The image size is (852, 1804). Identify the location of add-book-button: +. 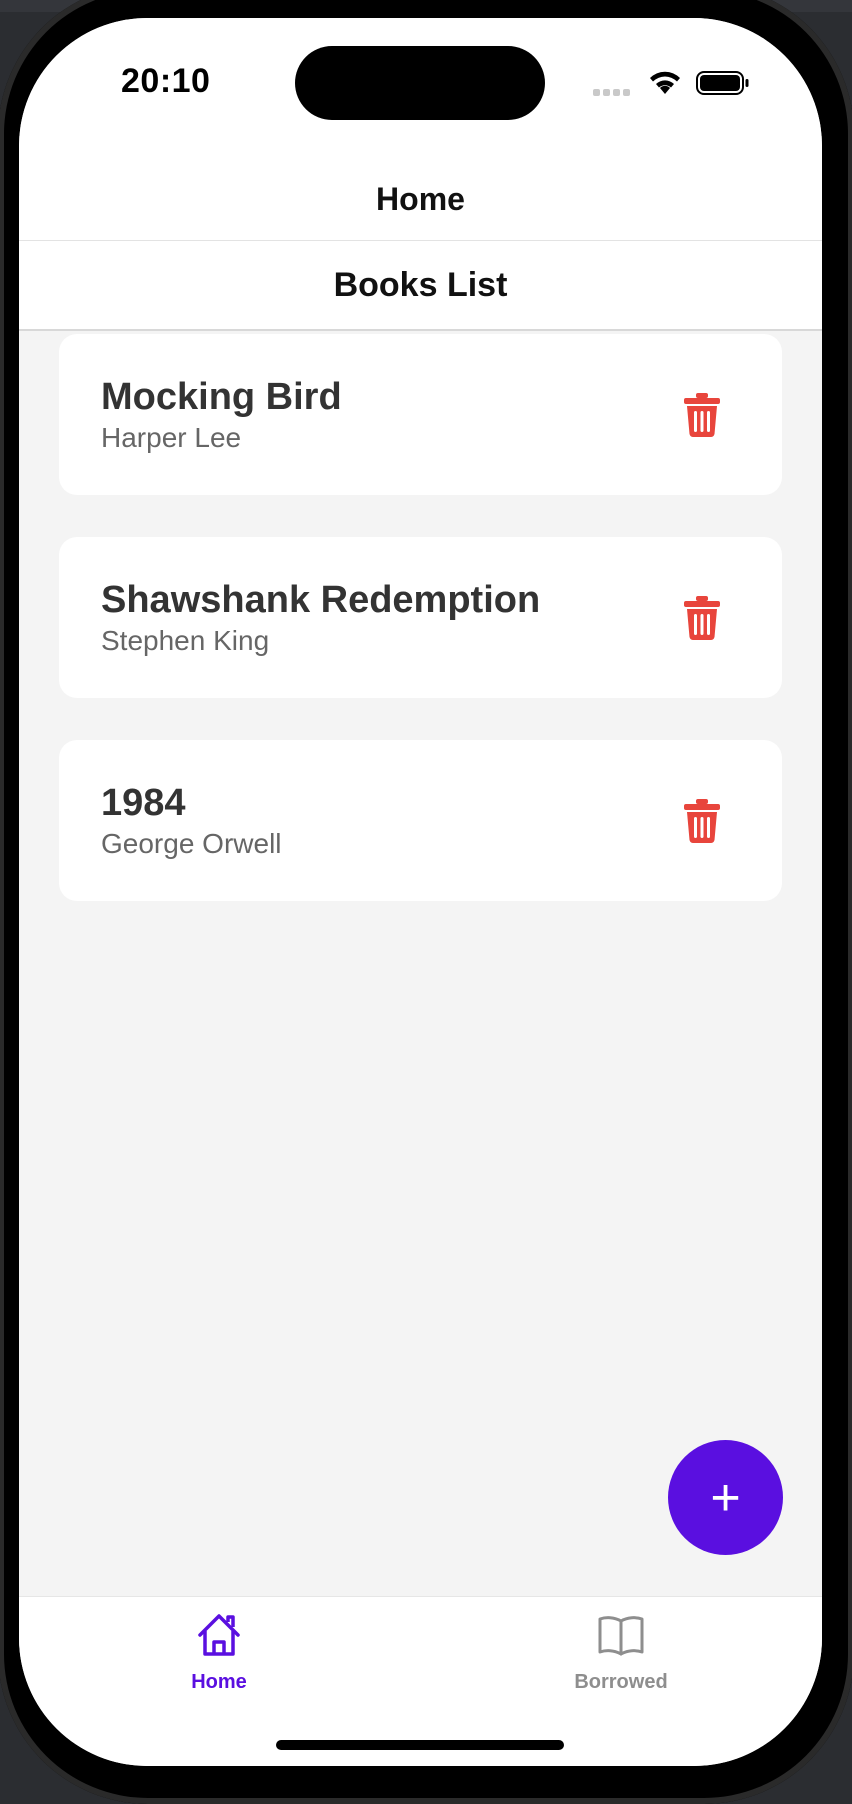
(725, 1497).